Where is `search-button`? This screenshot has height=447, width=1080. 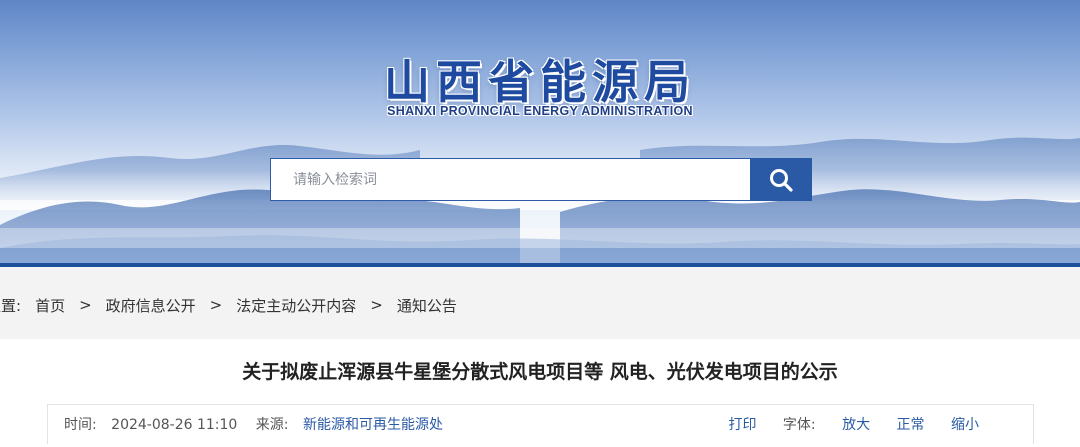
search-button is located at coordinates (781, 179).